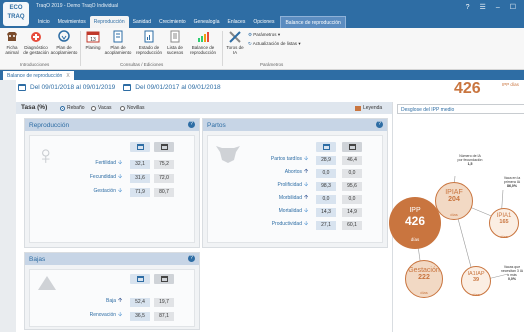 The width and height of the screenshot is (524, 332). Describe the element at coordinates (326, 160) in the screenshot. I see `value-current: 28,9` at that location.